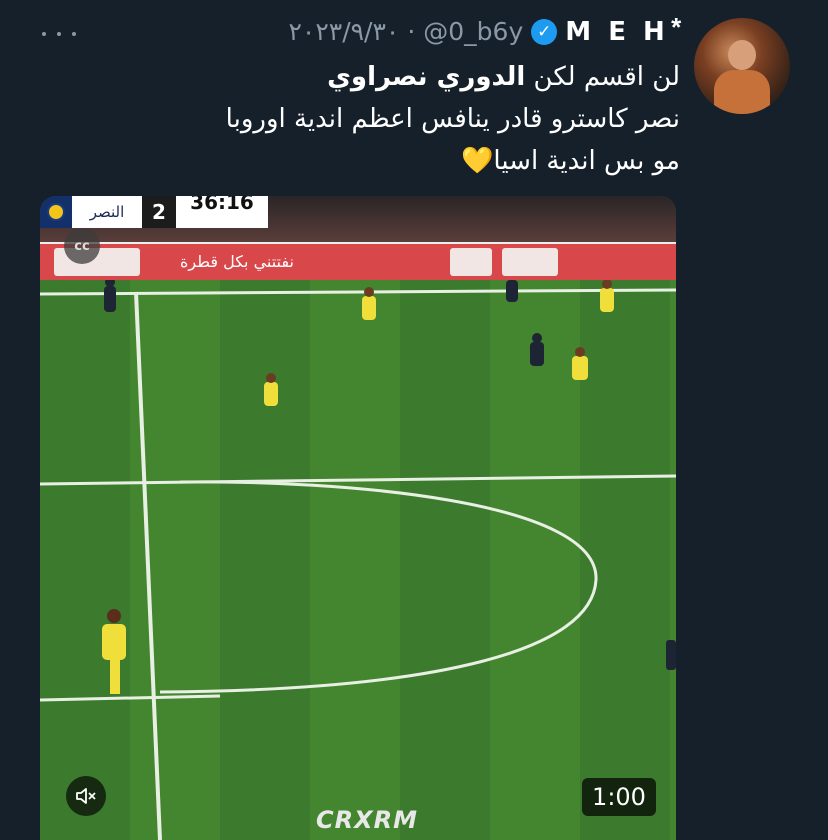  I want to click on avatar, so click(742, 66).